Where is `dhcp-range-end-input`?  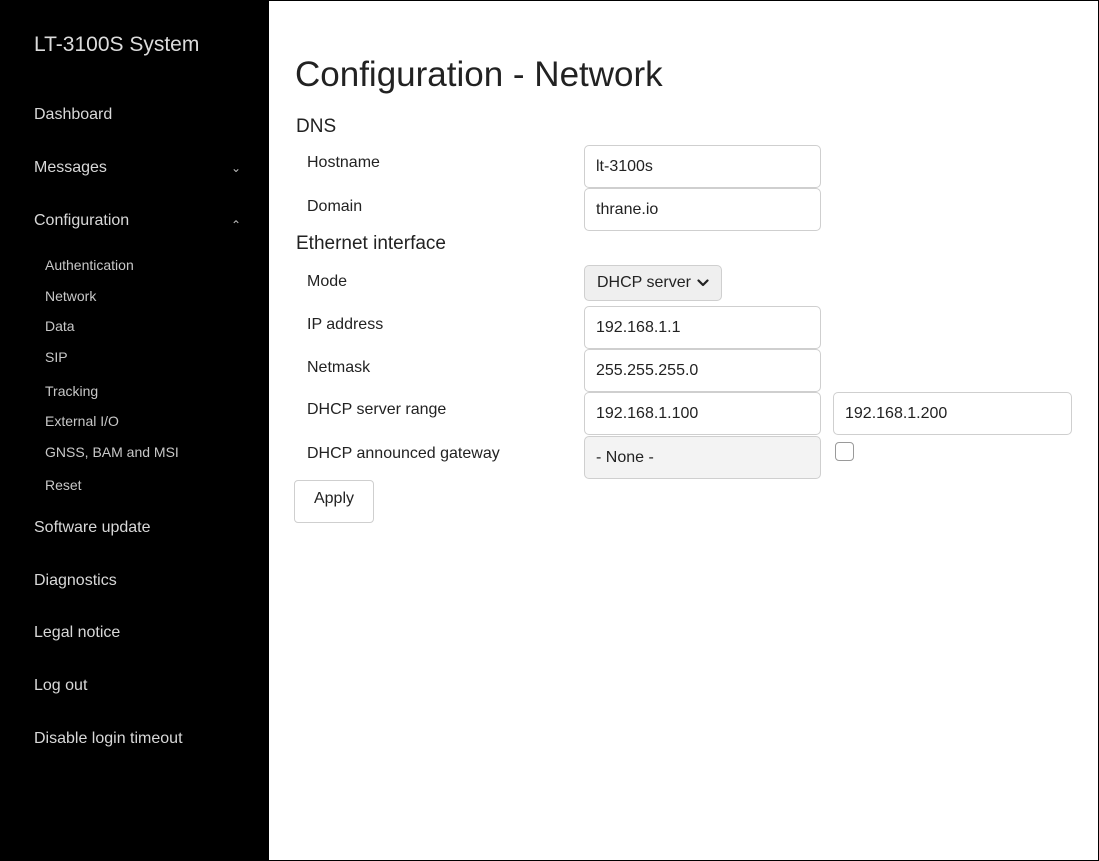 dhcp-range-end-input is located at coordinates (952, 413).